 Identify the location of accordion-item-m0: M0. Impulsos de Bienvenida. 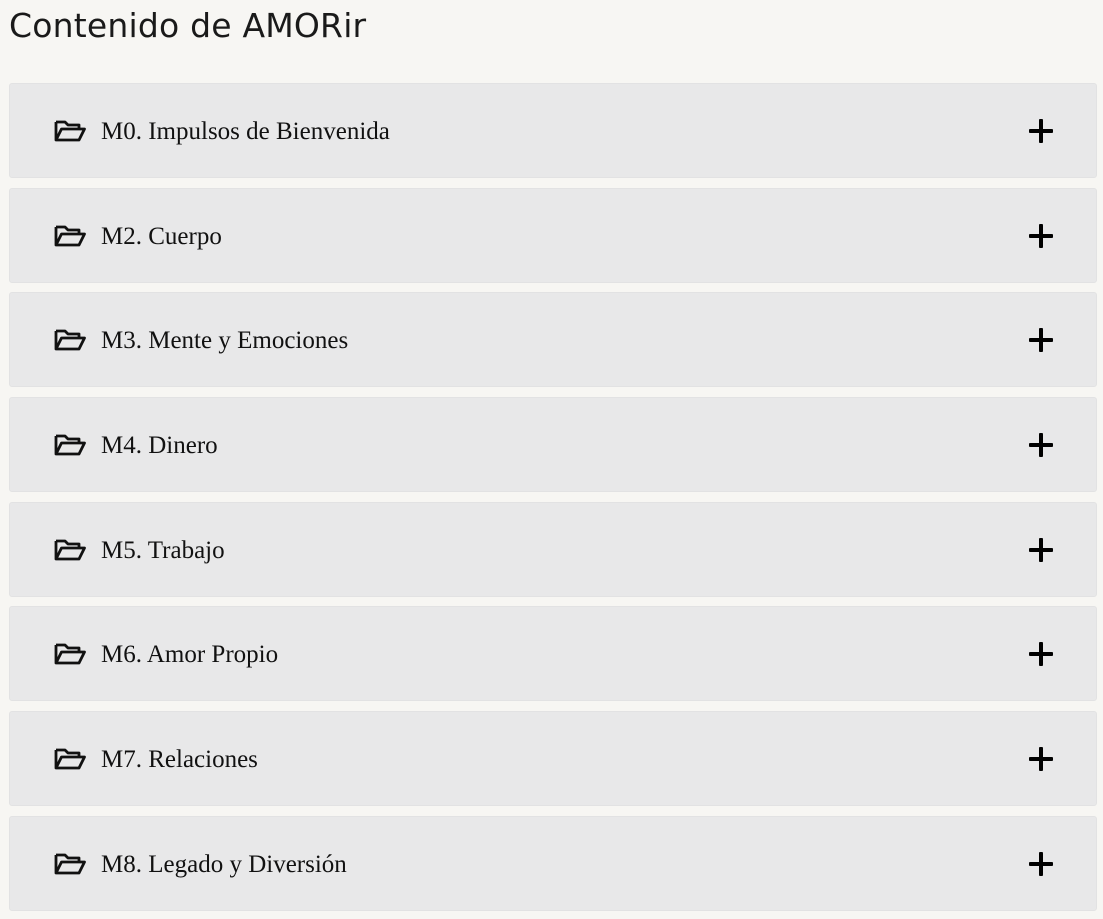
(553, 130).